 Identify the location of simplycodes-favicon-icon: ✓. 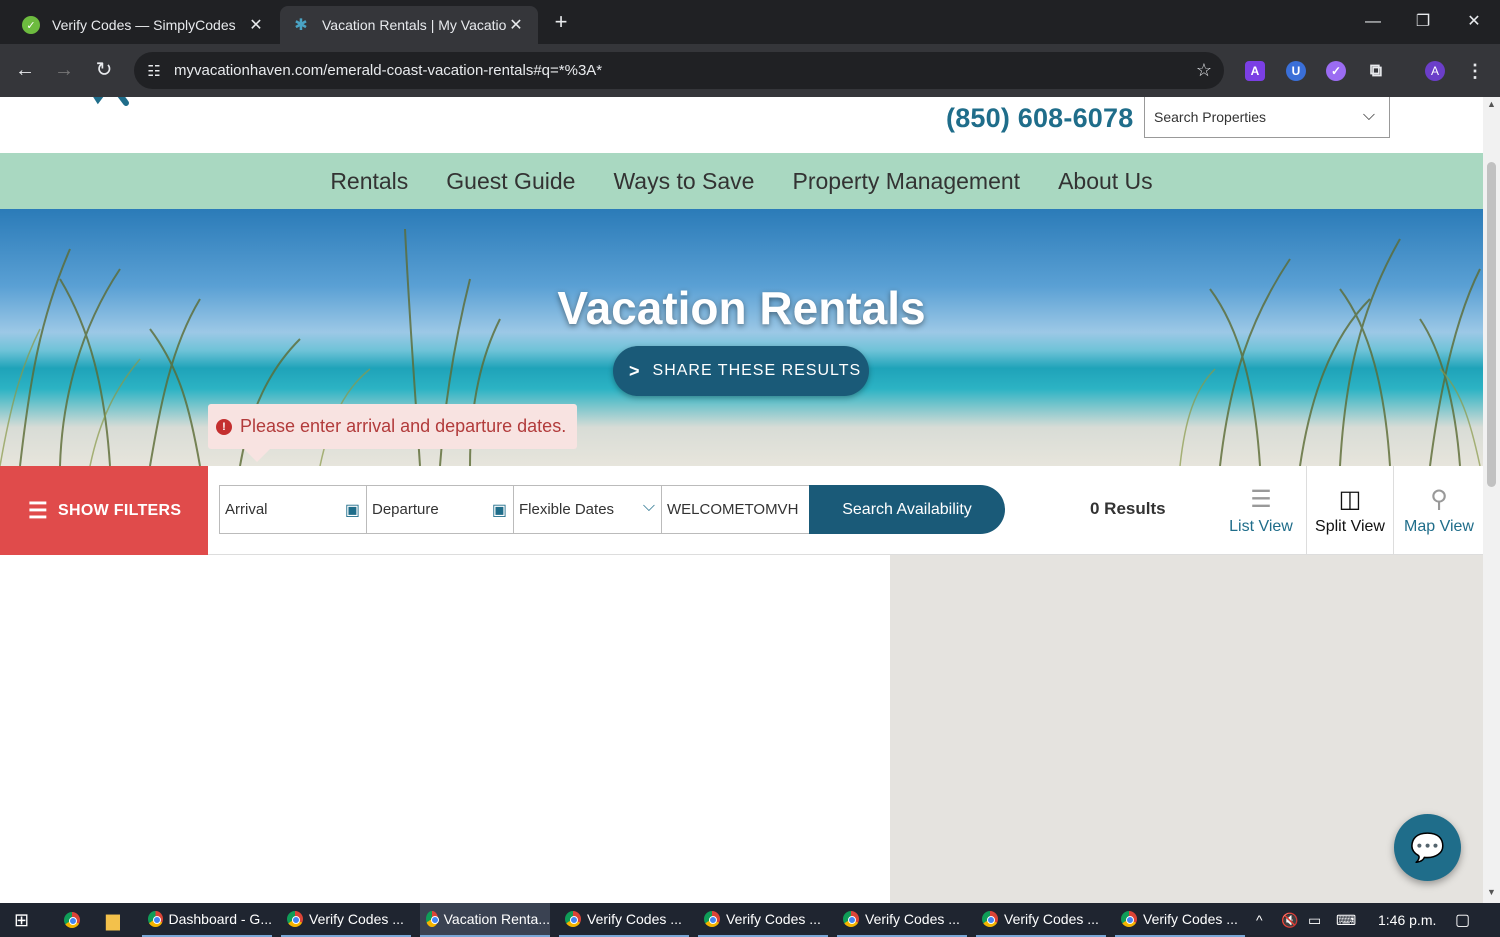
(31, 25).